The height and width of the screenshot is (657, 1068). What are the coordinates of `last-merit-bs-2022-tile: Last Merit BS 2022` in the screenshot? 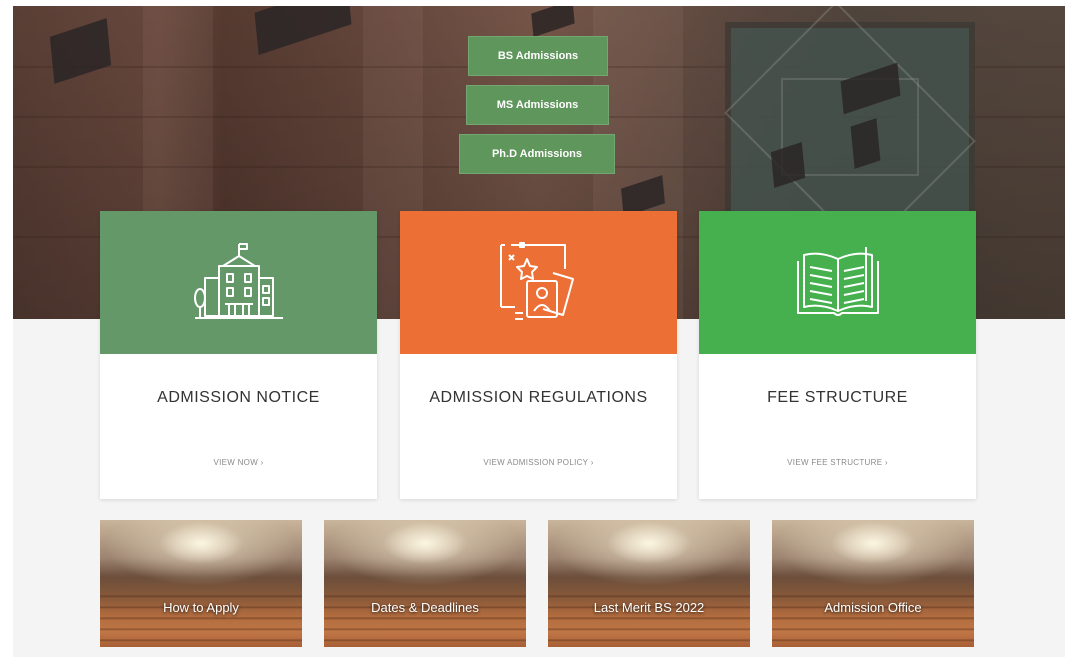 It's located at (649, 583).